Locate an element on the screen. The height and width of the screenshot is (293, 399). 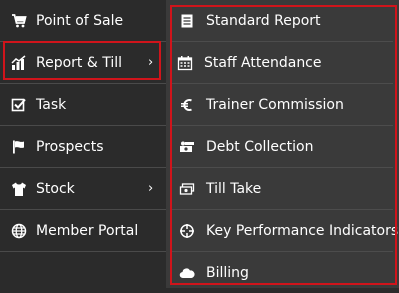
menu-item-stock: Stock › is located at coordinates (83, 188).